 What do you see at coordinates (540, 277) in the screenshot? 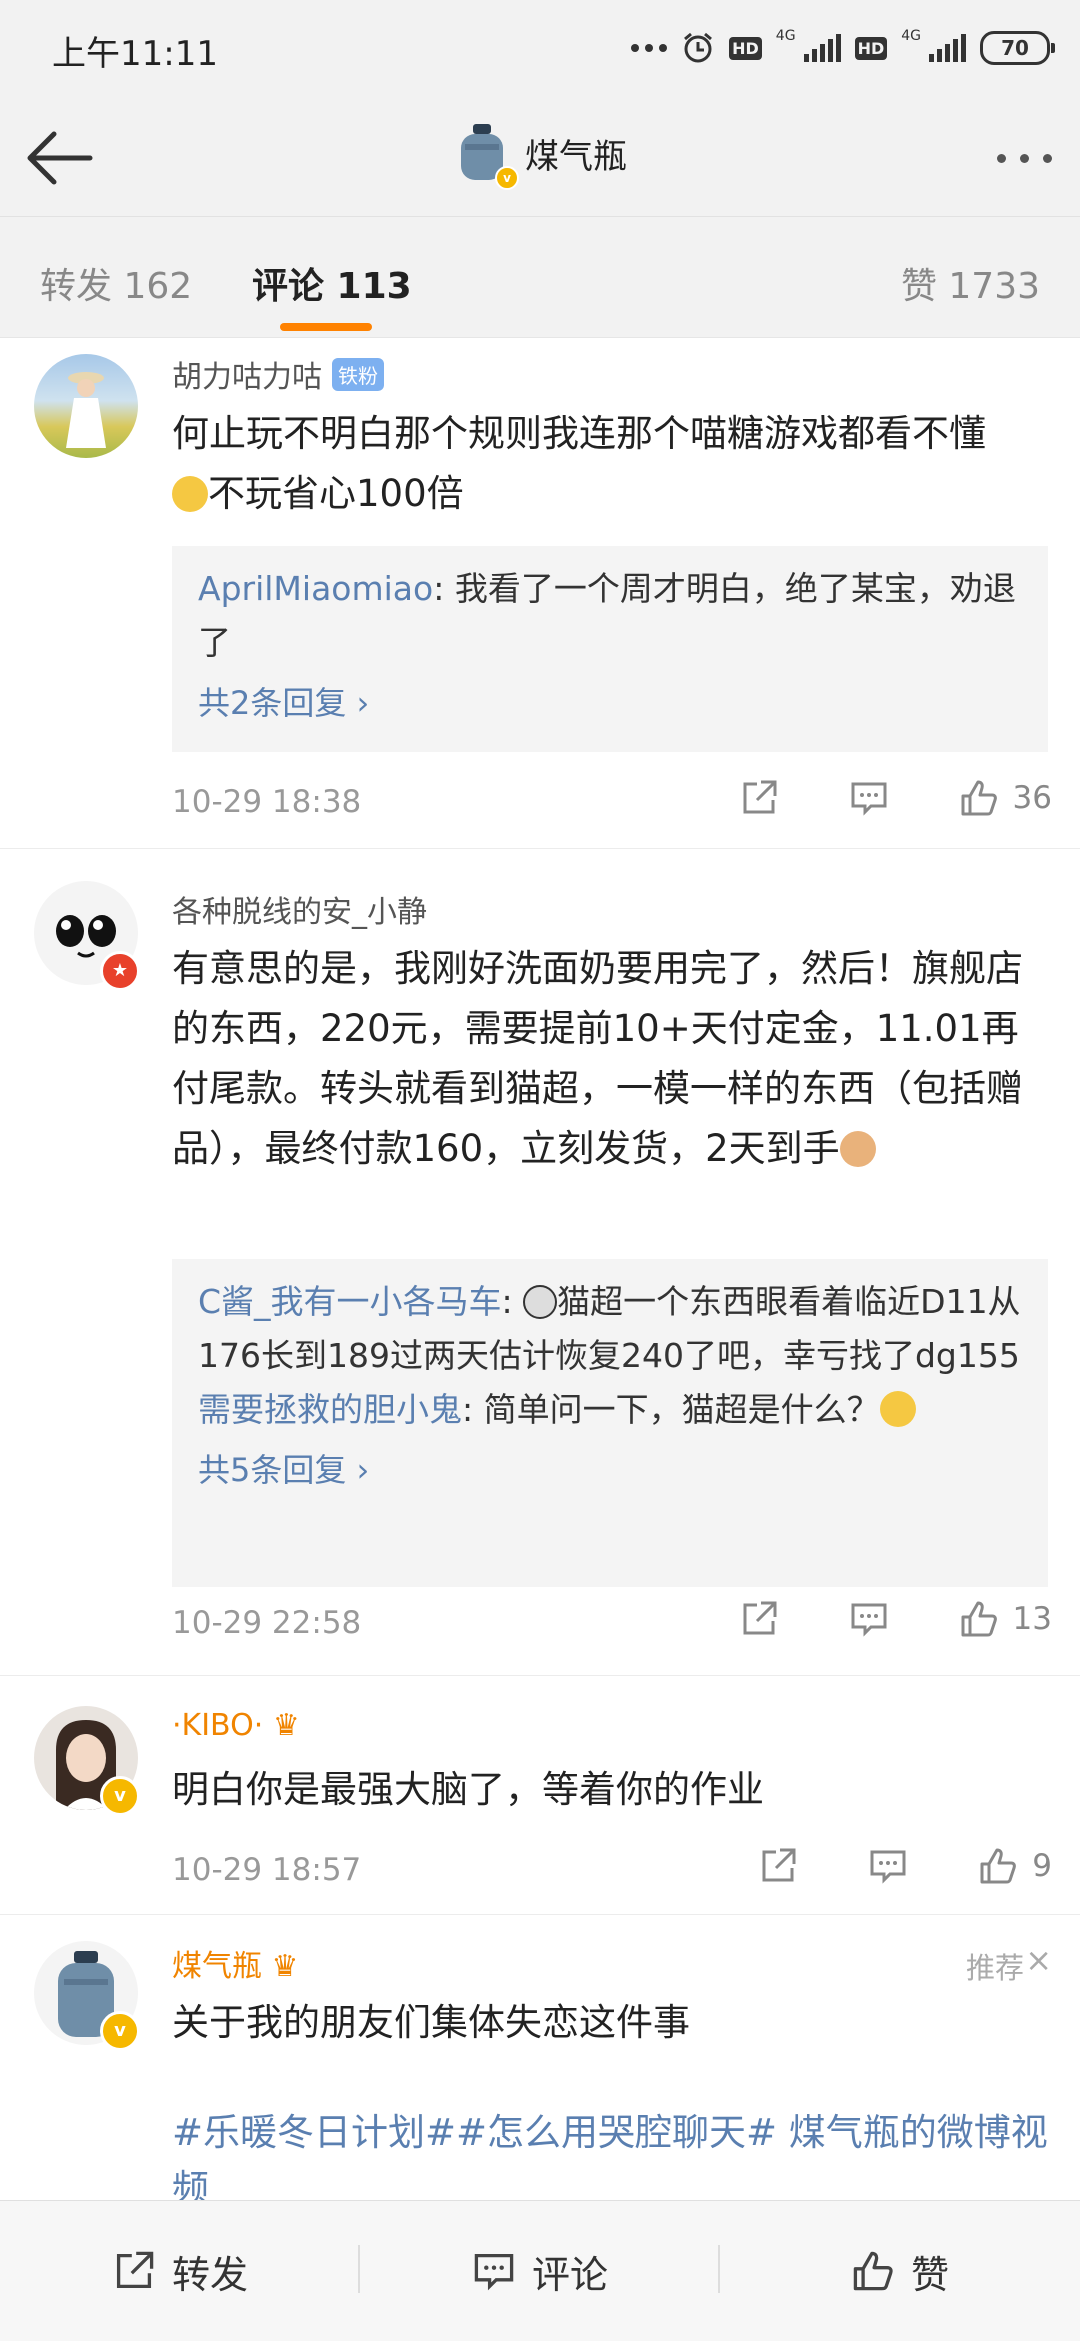
I see `tab-bar: 转发 162 评论 113 赞 1733` at bounding box center [540, 277].